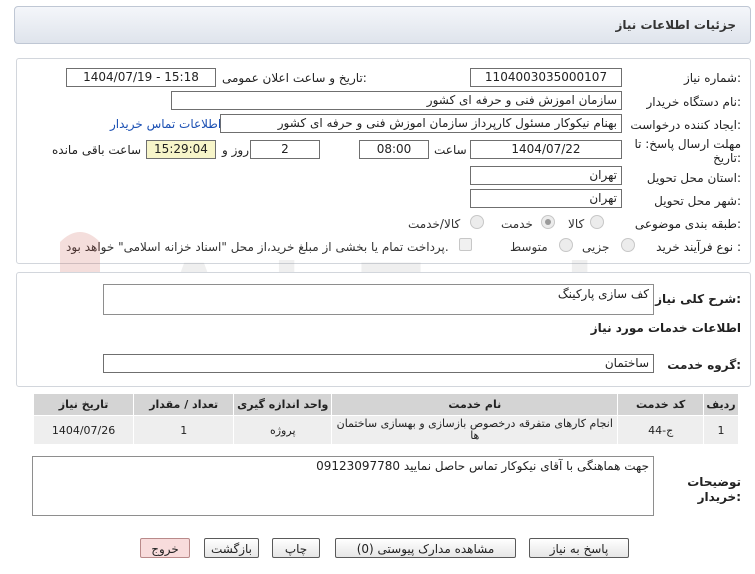  Describe the element at coordinates (477, 222) in the screenshot. I see `category-option-both-radio` at that location.